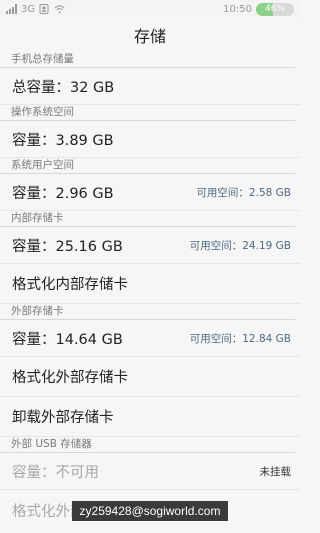 The image size is (320, 533). I want to click on os-capacity-label: 容量：3.89 GB, so click(63, 140).